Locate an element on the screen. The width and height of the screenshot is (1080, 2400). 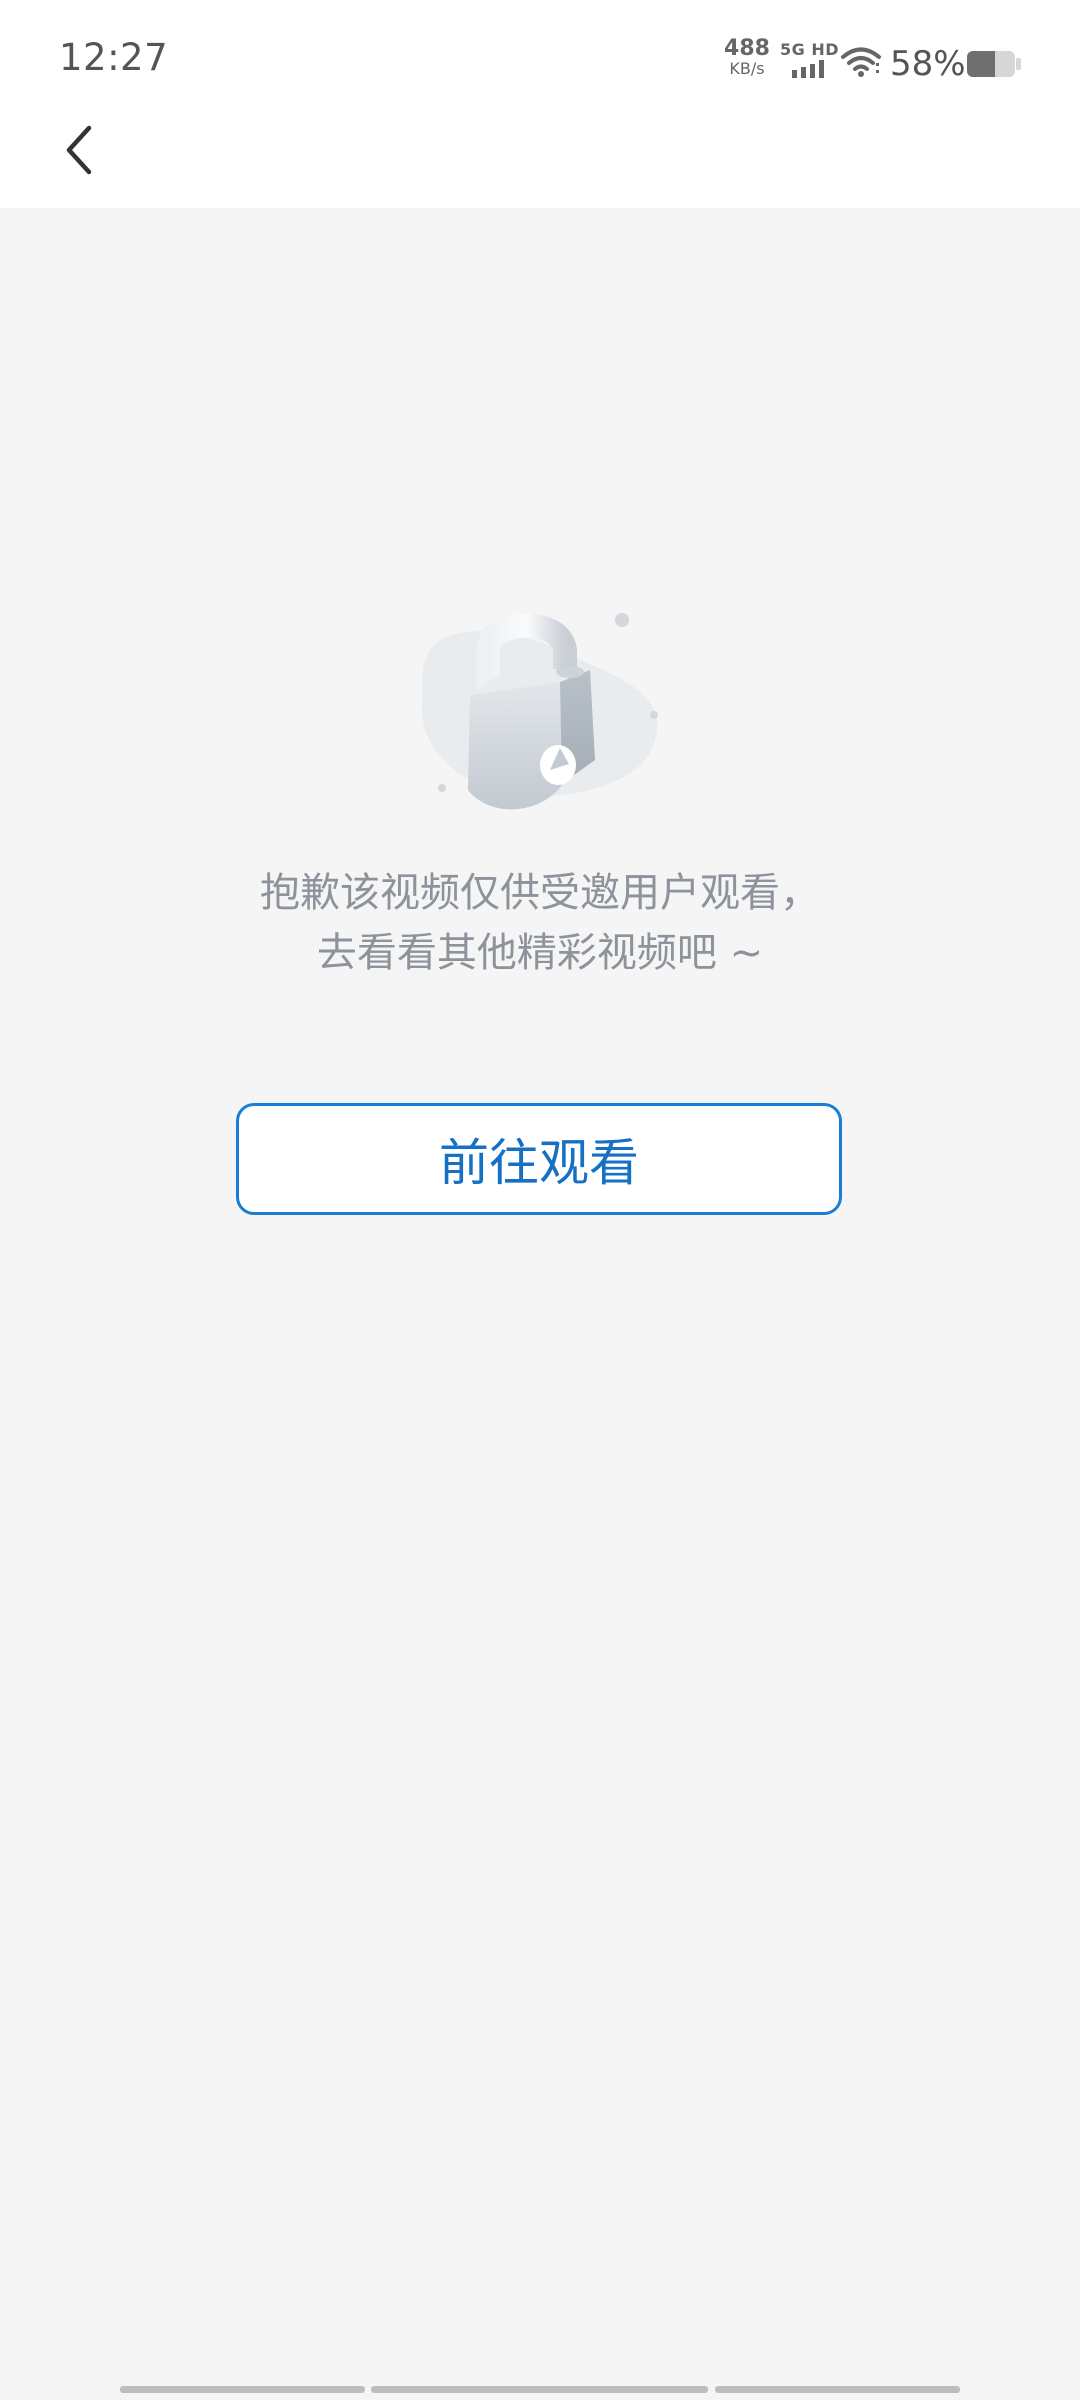
network-speed-unit: KB/s is located at coordinates (747, 68).